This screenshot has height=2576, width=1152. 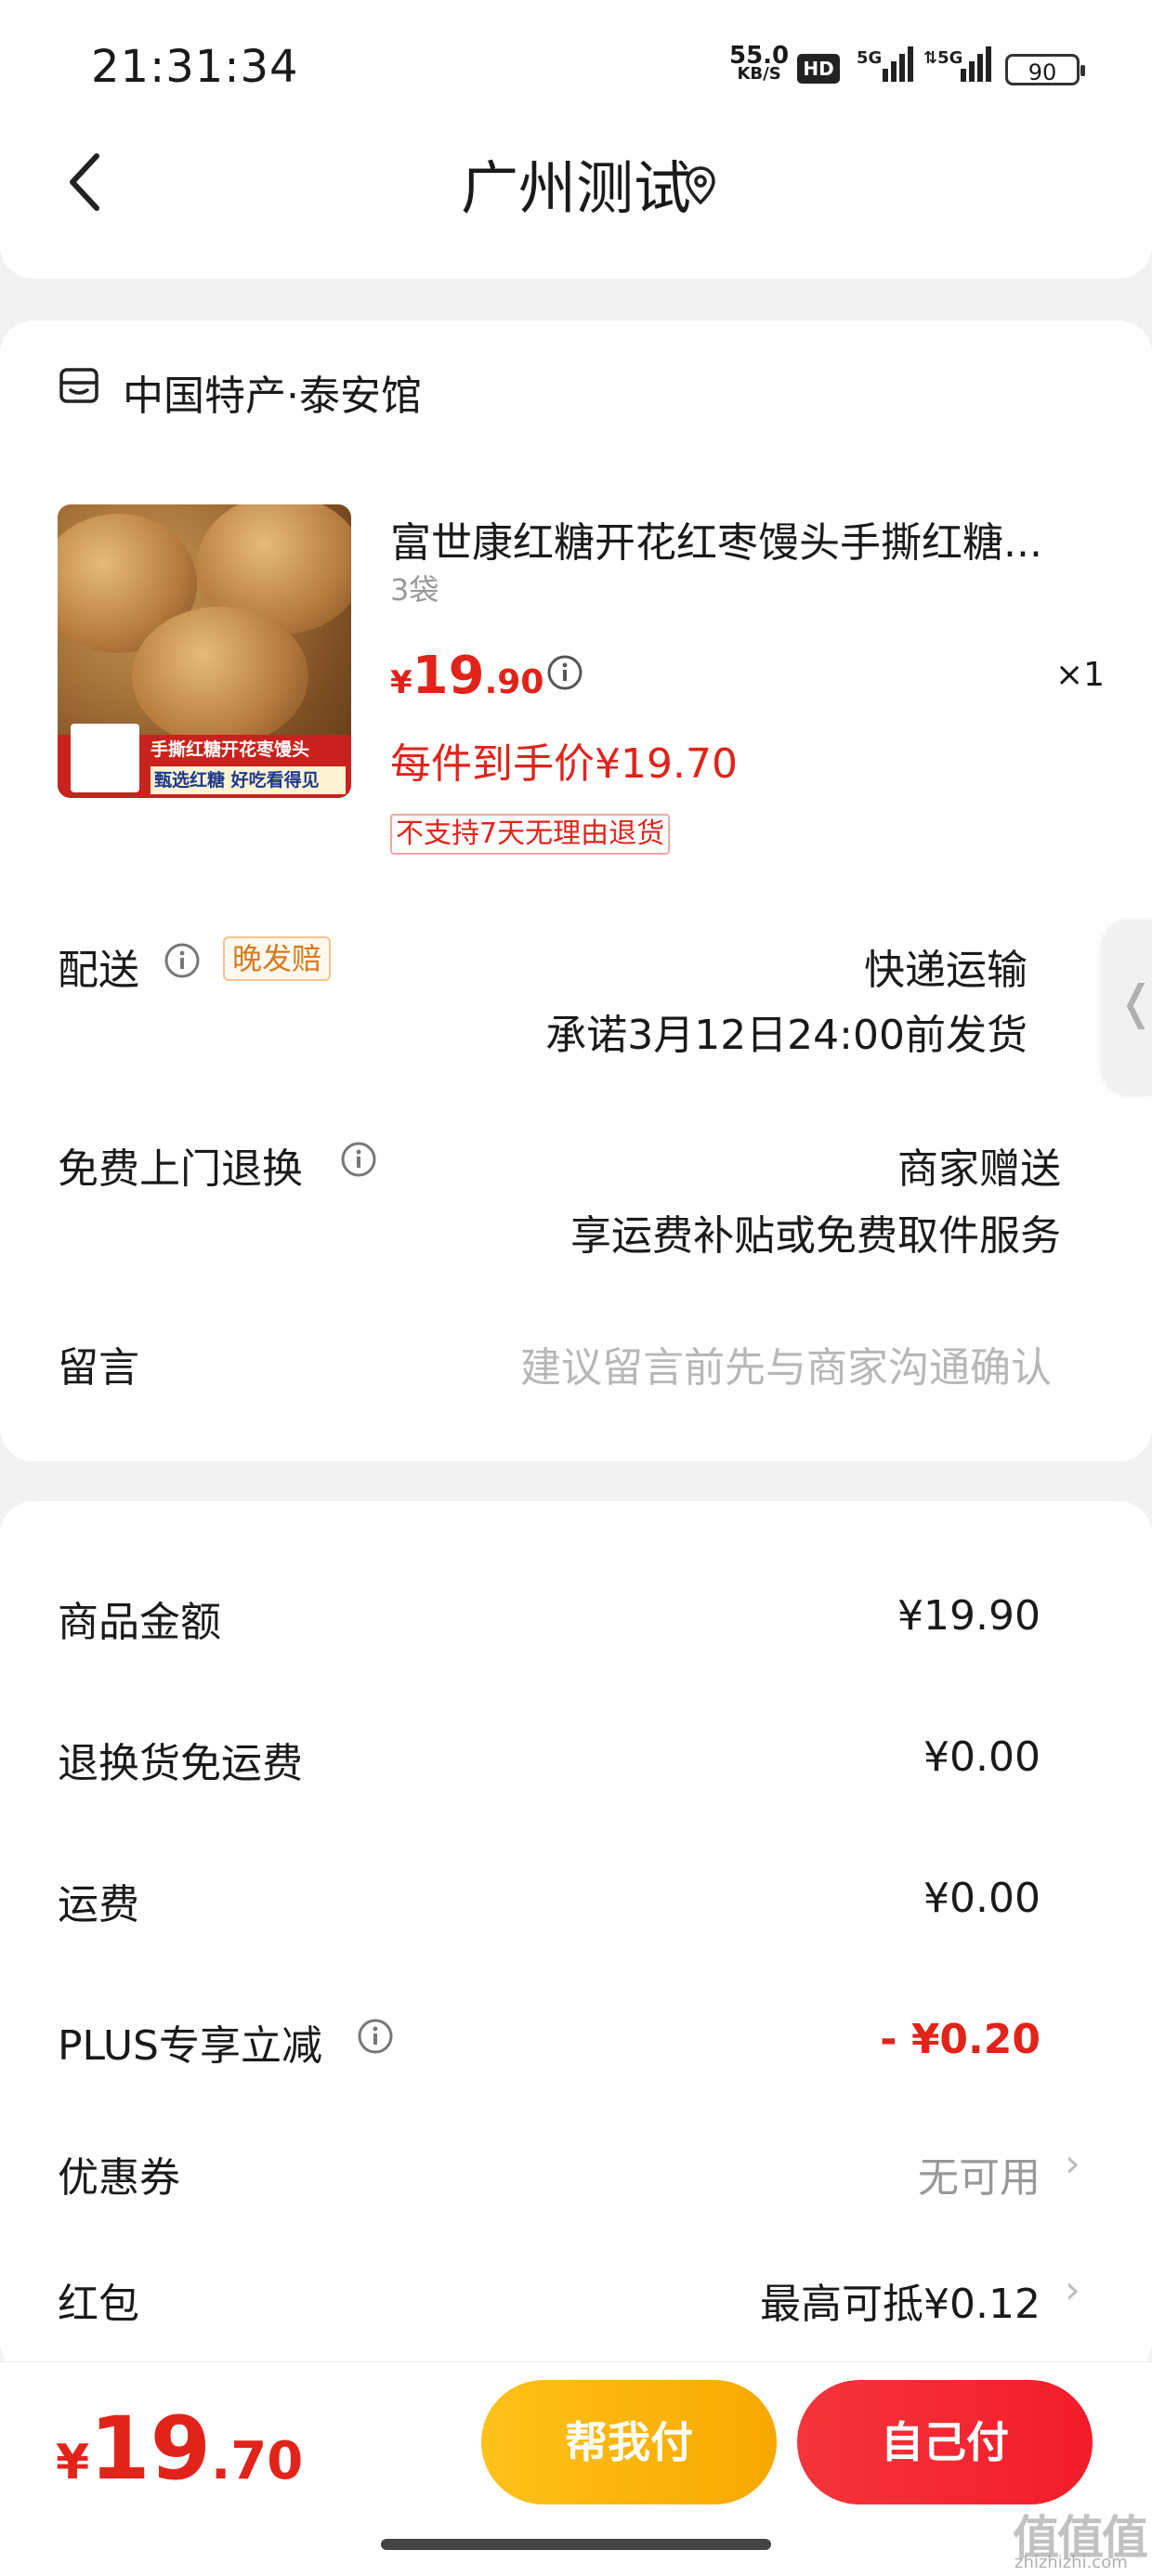 What do you see at coordinates (575, 188) in the screenshot?
I see `page-title-text: 广州测试` at bounding box center [575, 188].